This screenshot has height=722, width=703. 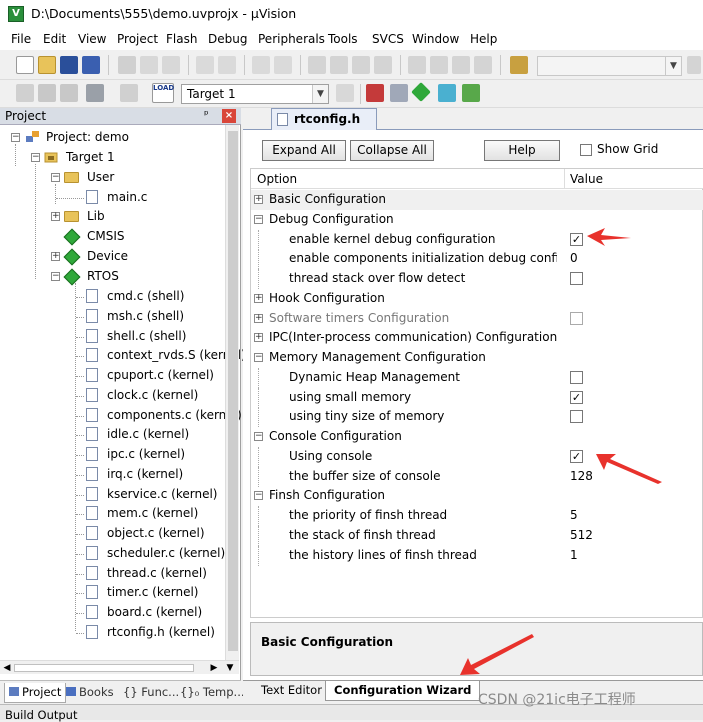 What do you see at coordinates (471, 93) in the screenshot?
I see `run-time-environment-icon` at bounding box center [471, 93].